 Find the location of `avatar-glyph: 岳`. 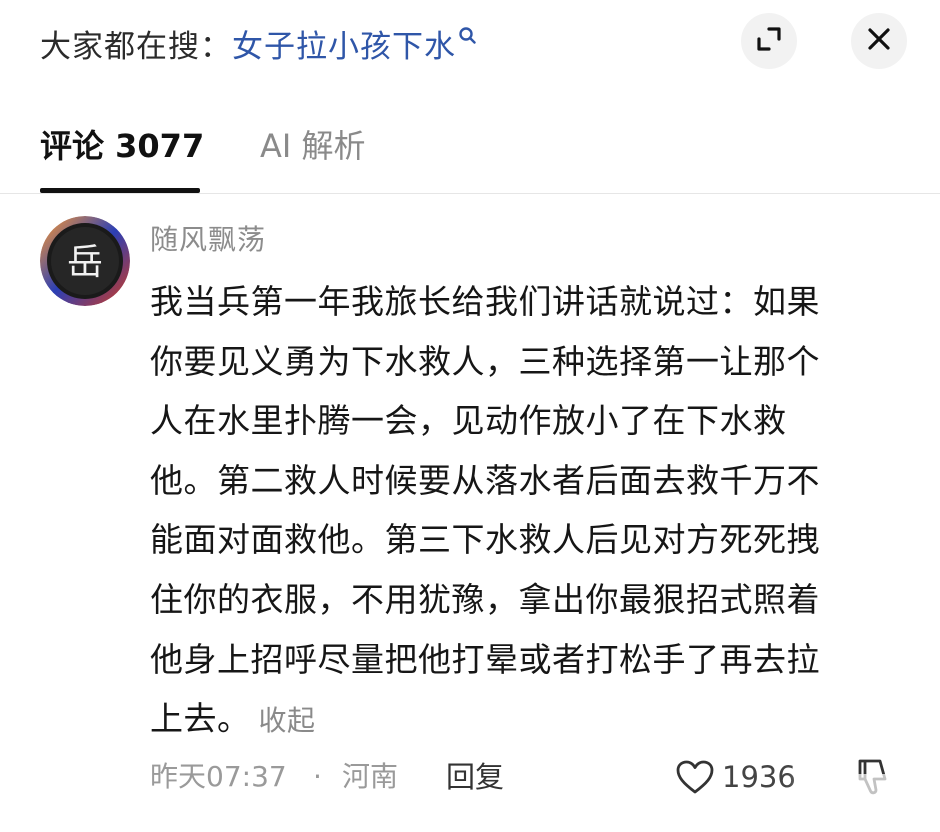

avatar-glyph: 岳 is located at coordinates (85, 262).